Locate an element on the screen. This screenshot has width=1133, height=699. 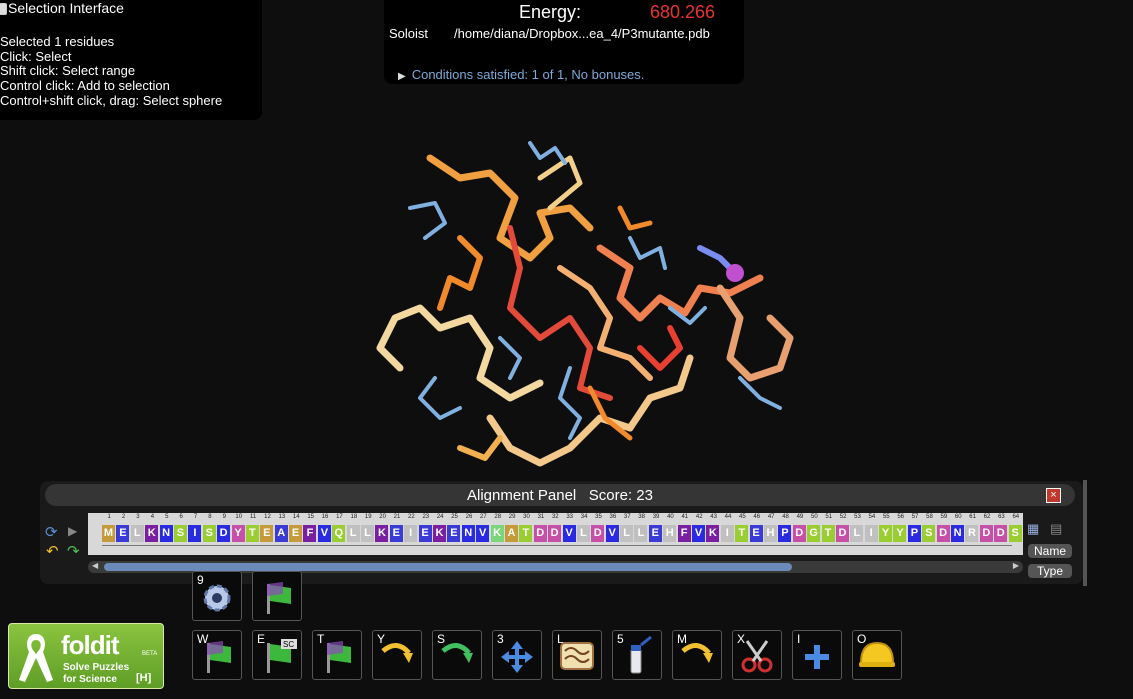
tool-button-rubber-band: L is located at coordinates (577, 655).